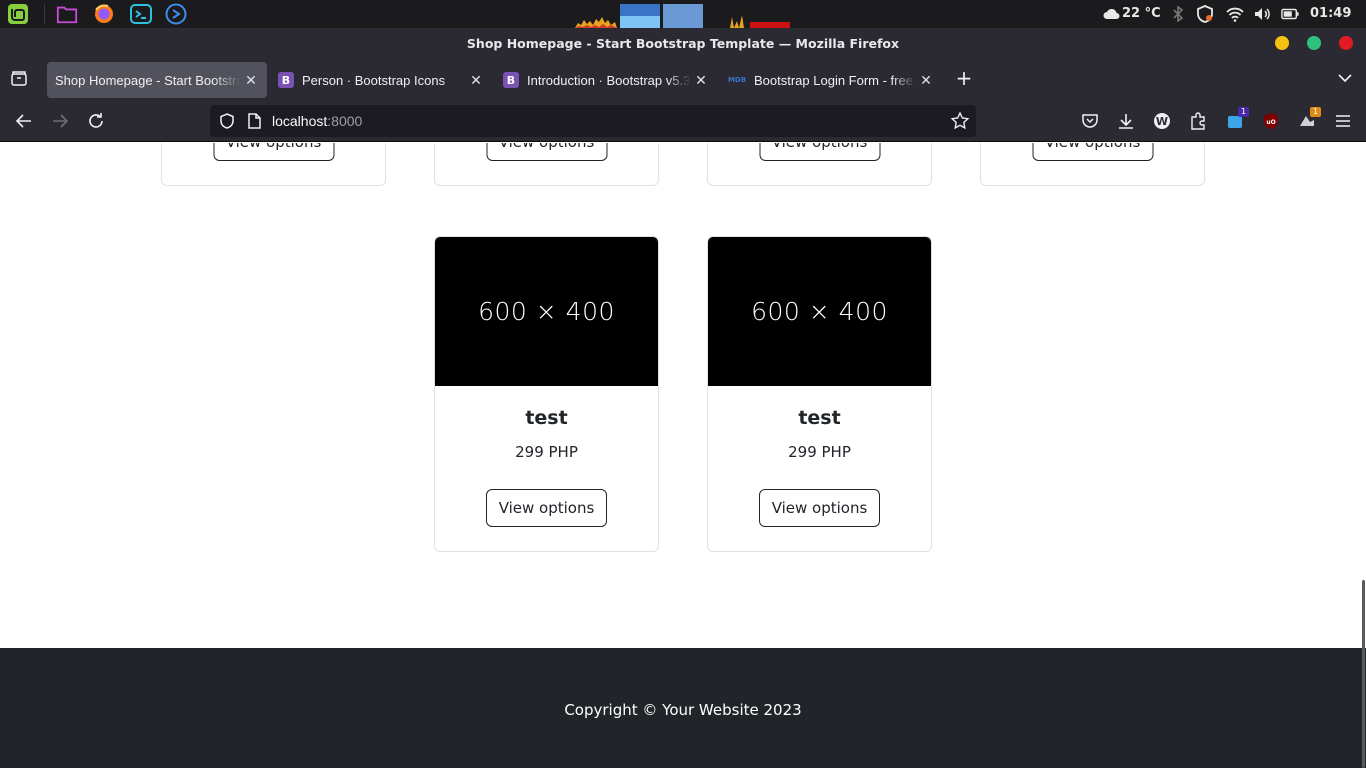 This screenshot has height=768, width=1366. What do you see at coordinates (960, 121) in the screenshot?
I see `bookmark-star-icon` at bounding box center [960, 121].